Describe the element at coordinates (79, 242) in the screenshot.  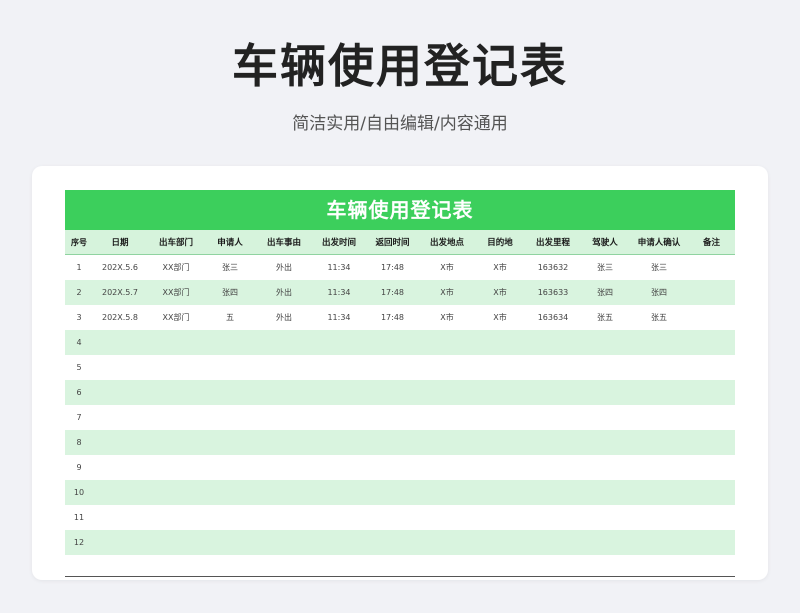
I see `column-header: 序号` at that location.